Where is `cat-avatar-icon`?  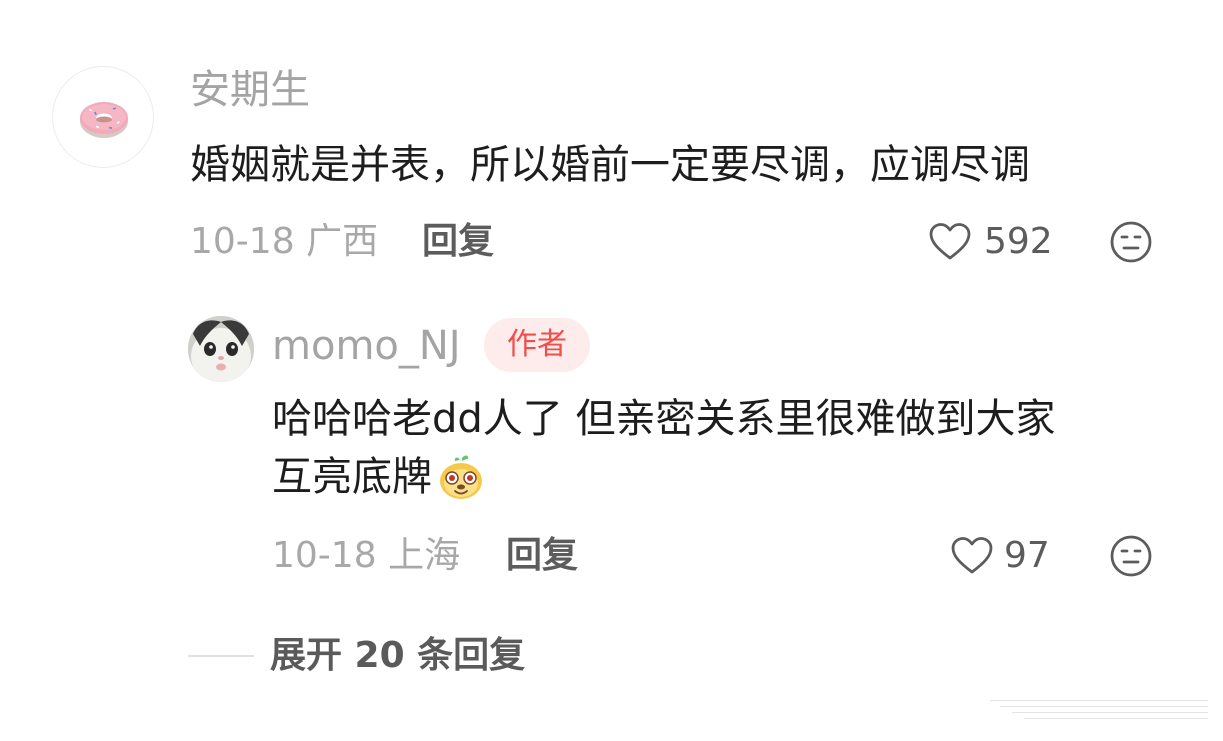
cat-avatar-icon is located at coordinates (221, 349).